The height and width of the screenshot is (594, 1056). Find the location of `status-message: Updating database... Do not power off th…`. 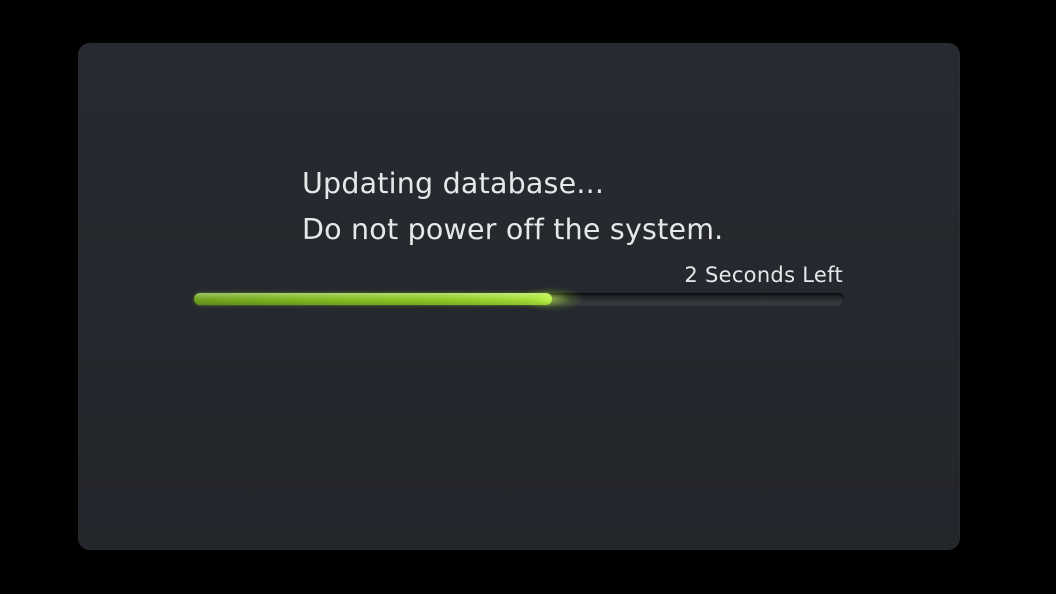

status-message: Updating database... Do not power off th… is located at coordinates (512, 207).